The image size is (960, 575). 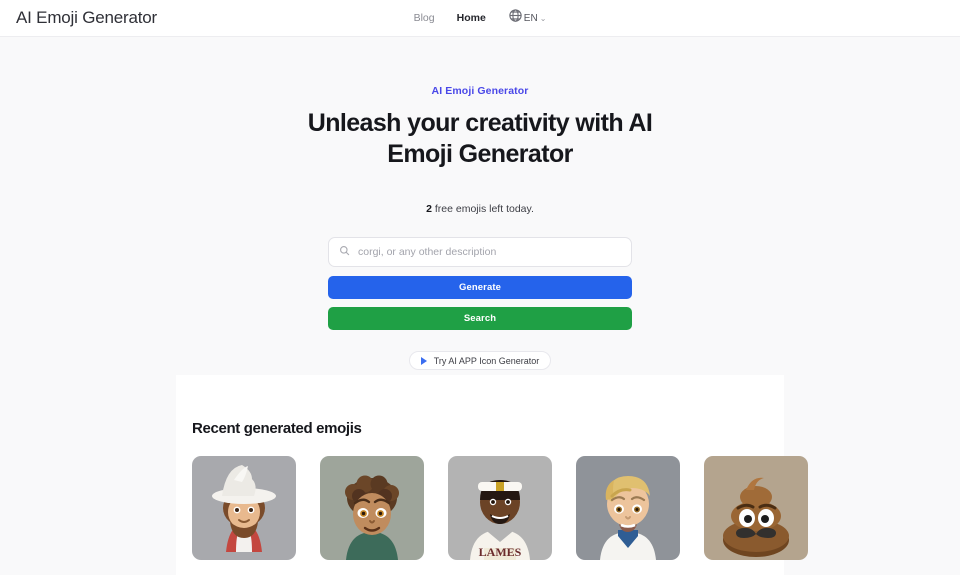 I want to click on site-header: AI Emoji Generator Blog Home EN ⌄, so click(x=480, y=18).